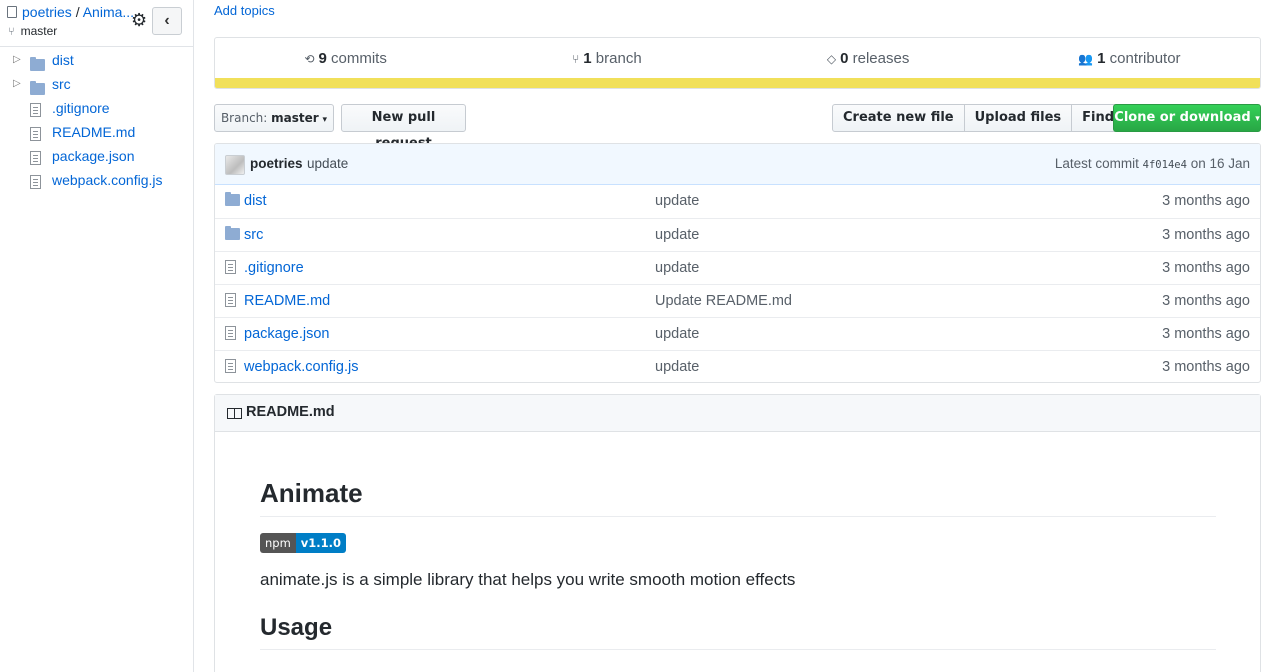 The height and width of the screenshot is (672, 1277). I want to click on branch-label: branch, so click(618, 58).